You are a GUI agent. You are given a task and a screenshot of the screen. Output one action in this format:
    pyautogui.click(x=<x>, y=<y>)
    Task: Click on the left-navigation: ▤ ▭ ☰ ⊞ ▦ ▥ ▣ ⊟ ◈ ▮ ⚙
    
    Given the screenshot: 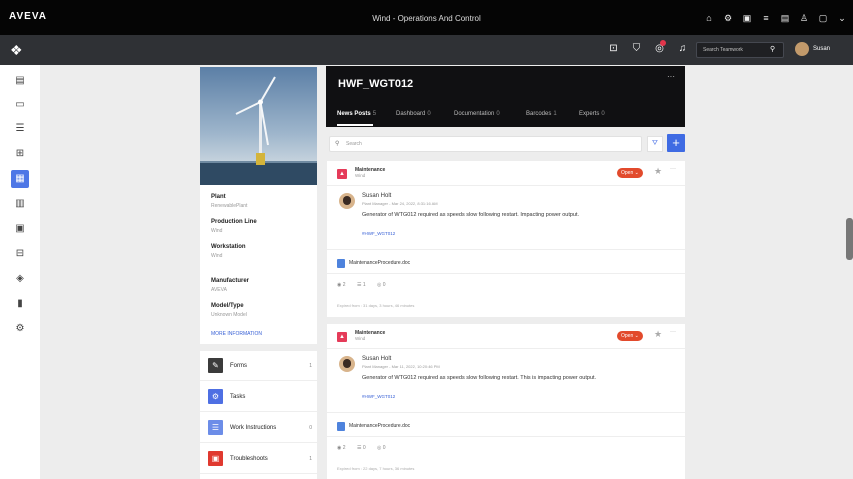 What is the action you would take?
    pyautogui.click(x=20, y=272)
    